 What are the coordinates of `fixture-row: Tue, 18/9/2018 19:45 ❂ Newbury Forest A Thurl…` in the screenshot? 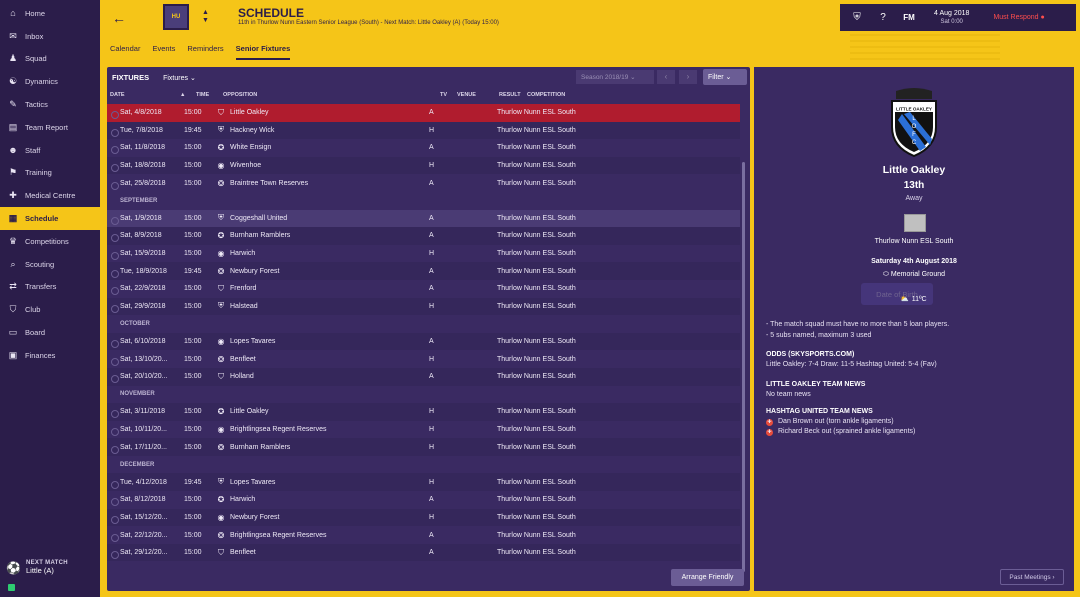 It's located at (423, 271).